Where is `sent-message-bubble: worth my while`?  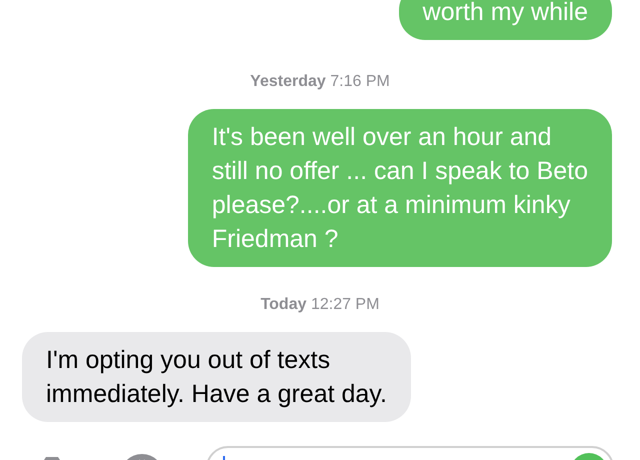
sent-message-bubble: worth my while is located at coordinates (505, 20).